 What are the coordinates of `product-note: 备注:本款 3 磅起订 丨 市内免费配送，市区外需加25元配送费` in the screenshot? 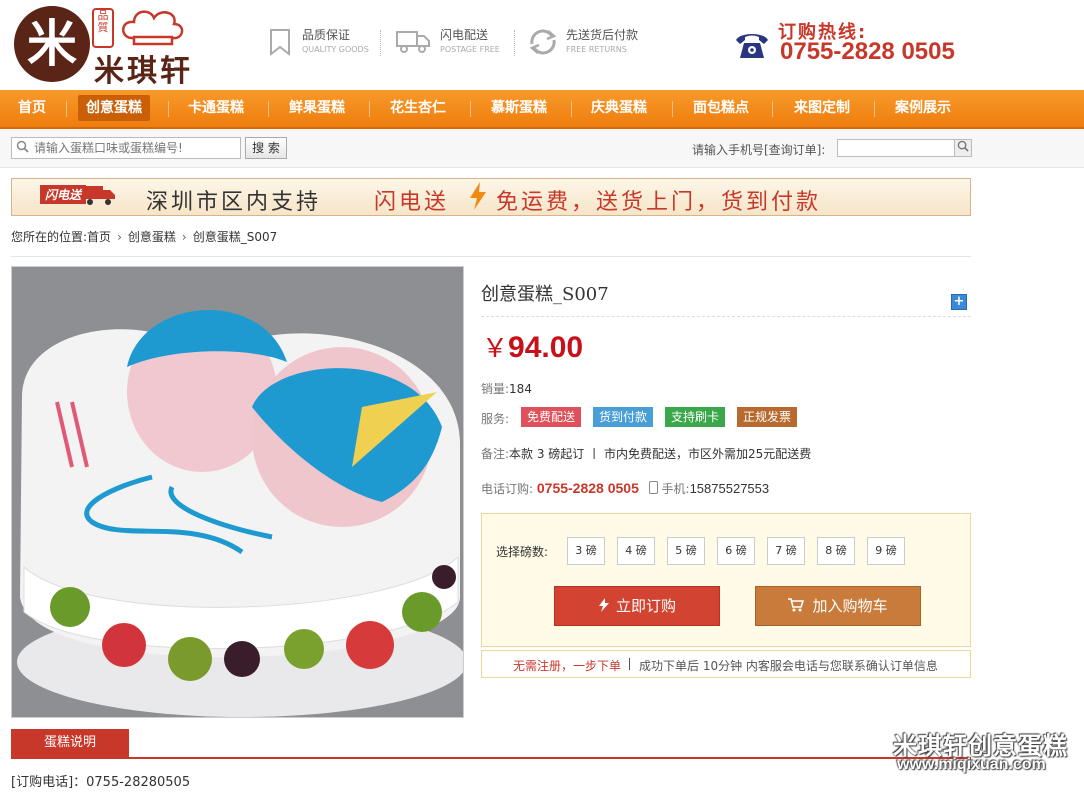 It's located at (646, 453).